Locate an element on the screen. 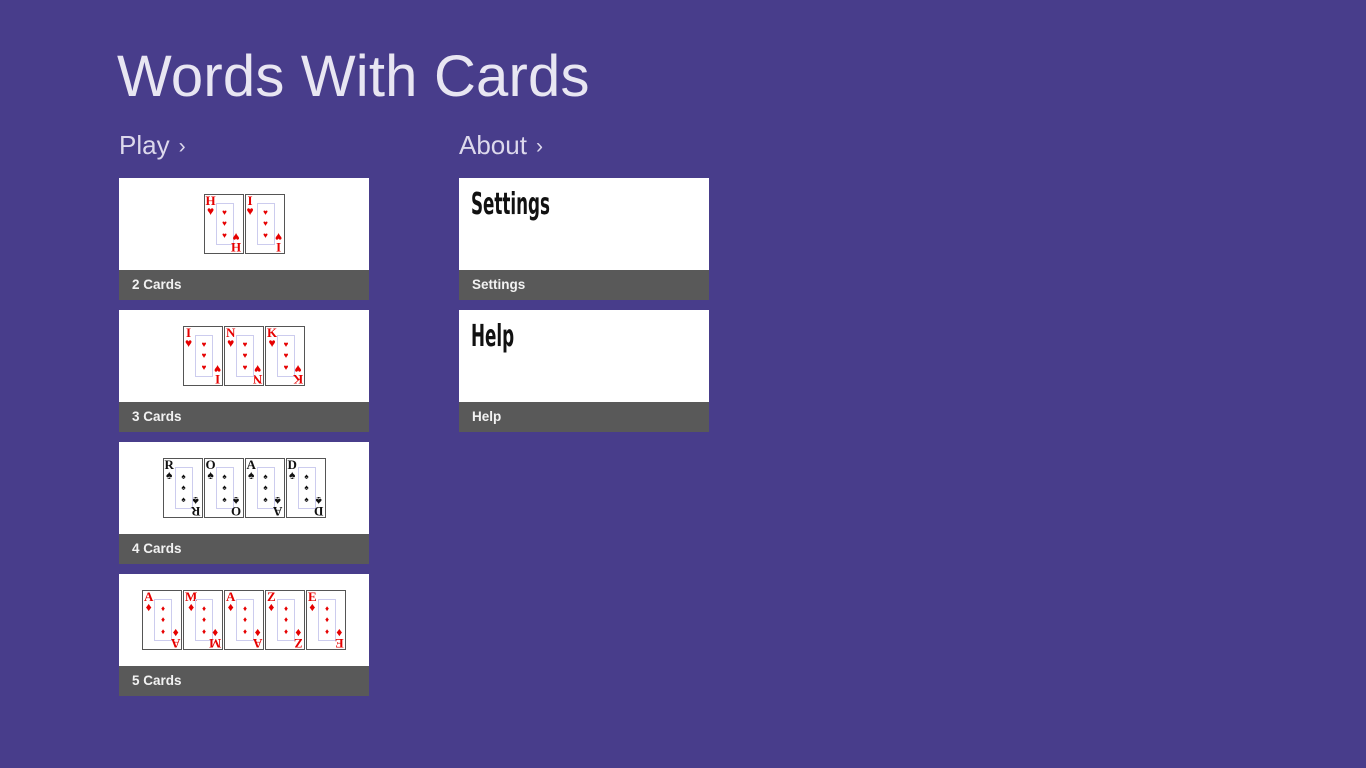 The image size is (1366, 768). page-title: Words With Cards is located at coordinates (353, 76).